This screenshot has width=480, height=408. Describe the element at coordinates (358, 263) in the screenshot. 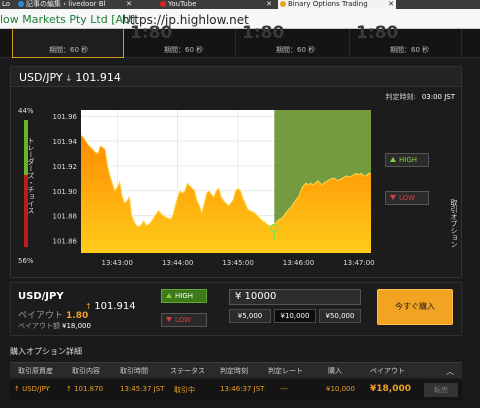

I see `x-tick-label: 13:47:00` at that location.